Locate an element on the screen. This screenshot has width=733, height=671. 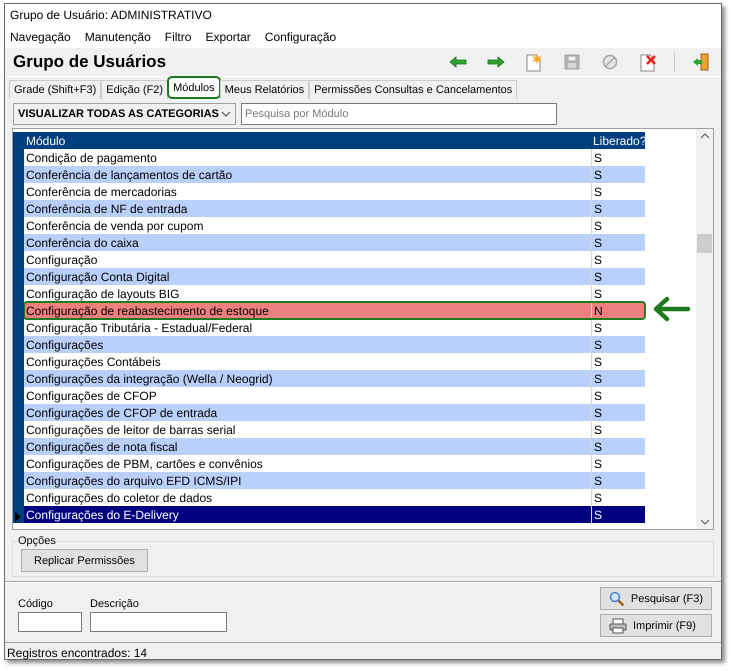
category-dropdown: VISUALIZAR TODAS AS CATEGORIAS is located at coordinates (124, 114).